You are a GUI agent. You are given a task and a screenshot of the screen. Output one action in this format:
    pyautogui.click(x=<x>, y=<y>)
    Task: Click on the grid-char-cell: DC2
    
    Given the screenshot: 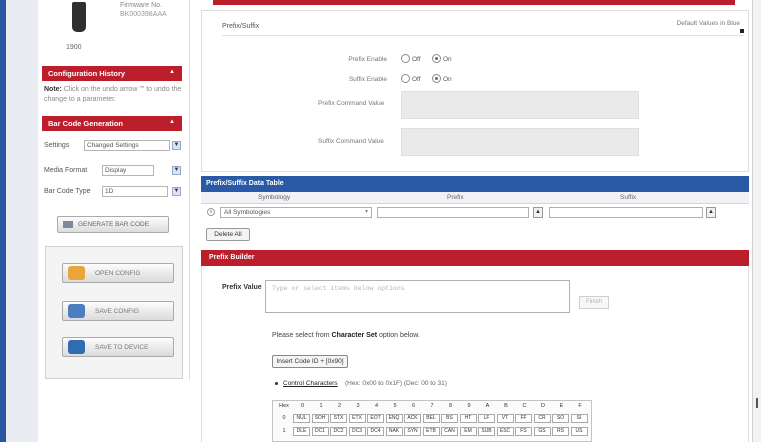 What is the action you would take?
    pyautogui.click(x=338, y=431)
    